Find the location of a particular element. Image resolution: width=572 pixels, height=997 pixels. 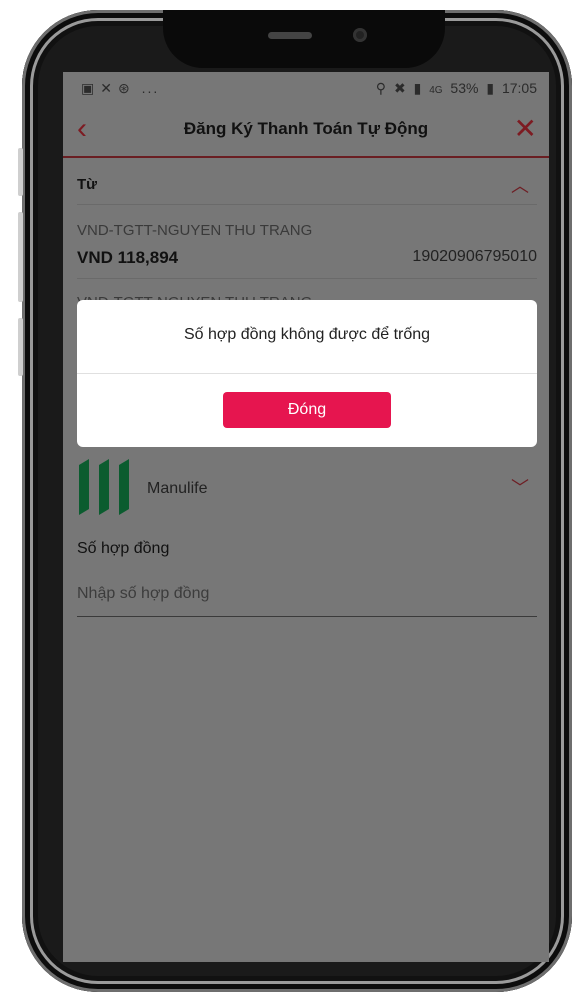

signal-icon: ▮ is located at coordinates (417, 88).